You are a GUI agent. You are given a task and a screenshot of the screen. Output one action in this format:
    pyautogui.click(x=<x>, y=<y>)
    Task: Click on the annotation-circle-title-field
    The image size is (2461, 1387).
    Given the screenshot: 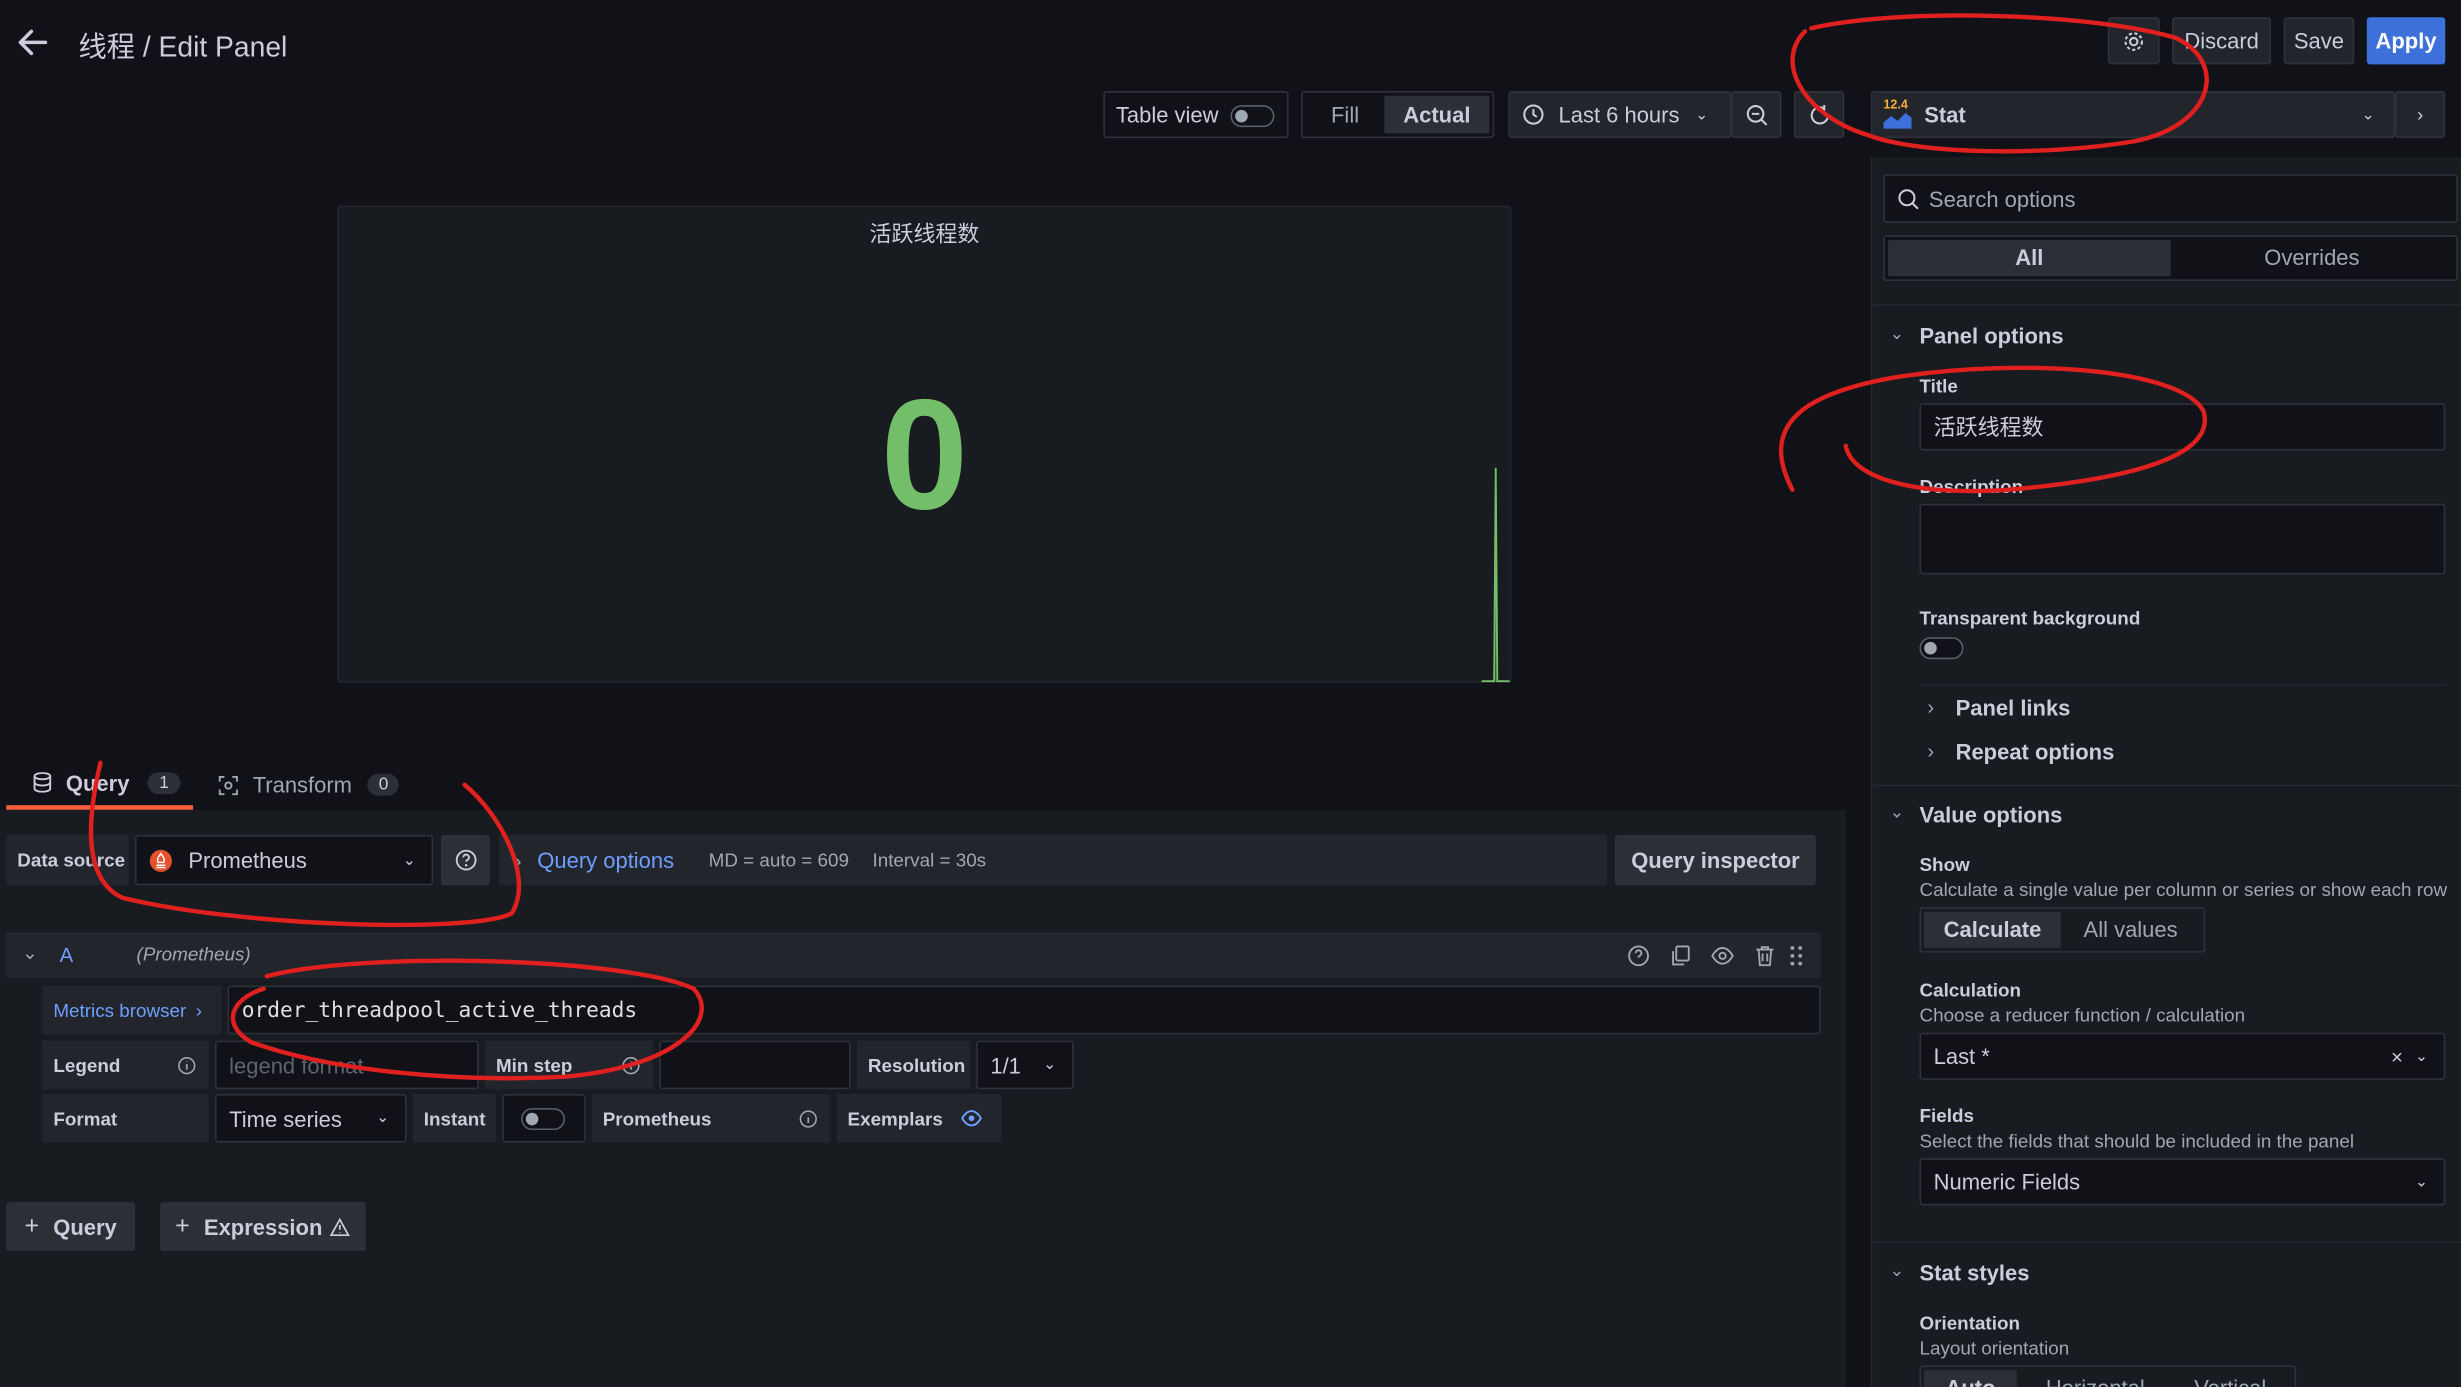 What is the action you would take?
    pyautogui.click(x=1993, y=429)
    